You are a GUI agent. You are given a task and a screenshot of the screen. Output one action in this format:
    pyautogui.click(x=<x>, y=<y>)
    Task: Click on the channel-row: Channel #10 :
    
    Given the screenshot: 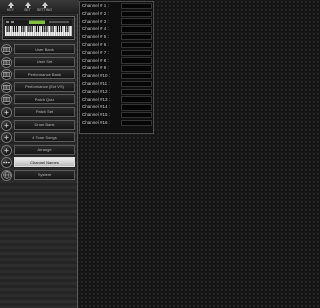 What is the action you would take?
    pyautogui.click(x=116, y=76)
    